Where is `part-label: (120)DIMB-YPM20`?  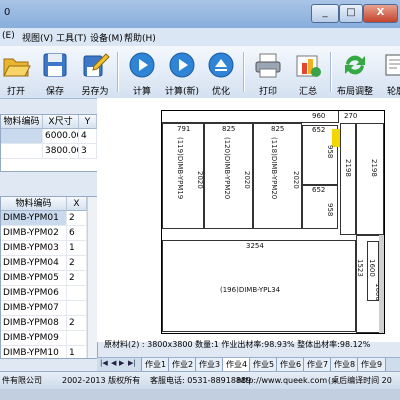 part-label: (120)DIMB-YPM20 is located at coordinates (227, 168).